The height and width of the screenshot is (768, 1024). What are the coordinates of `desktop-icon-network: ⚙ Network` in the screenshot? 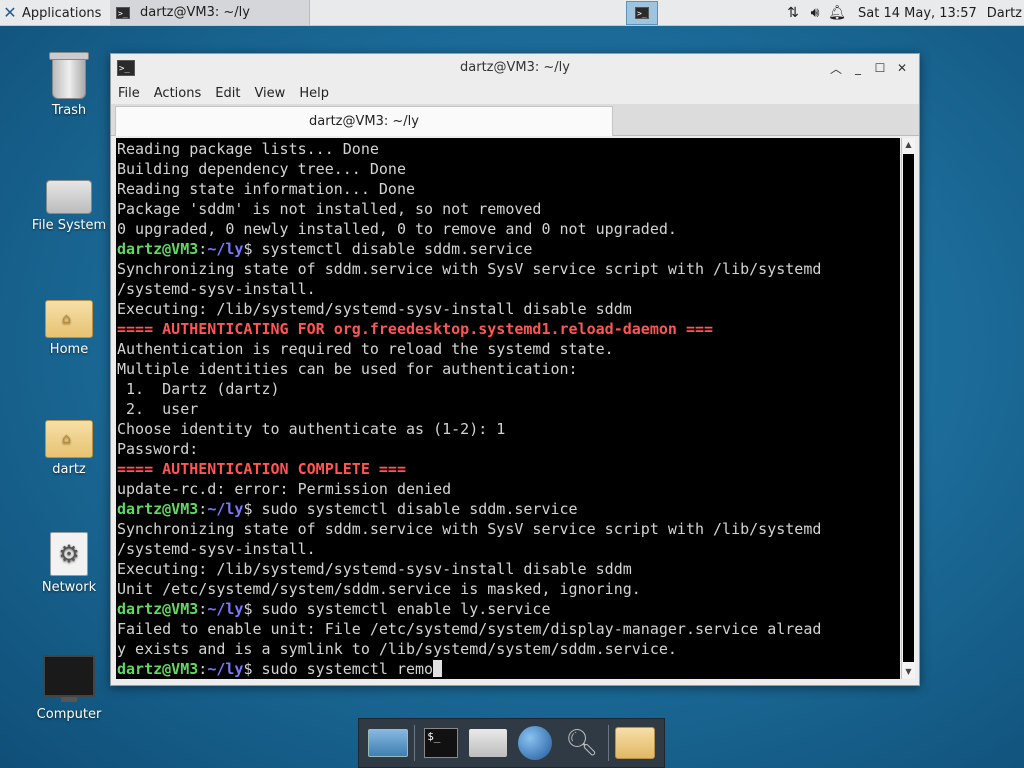 It's located at (69, 563).